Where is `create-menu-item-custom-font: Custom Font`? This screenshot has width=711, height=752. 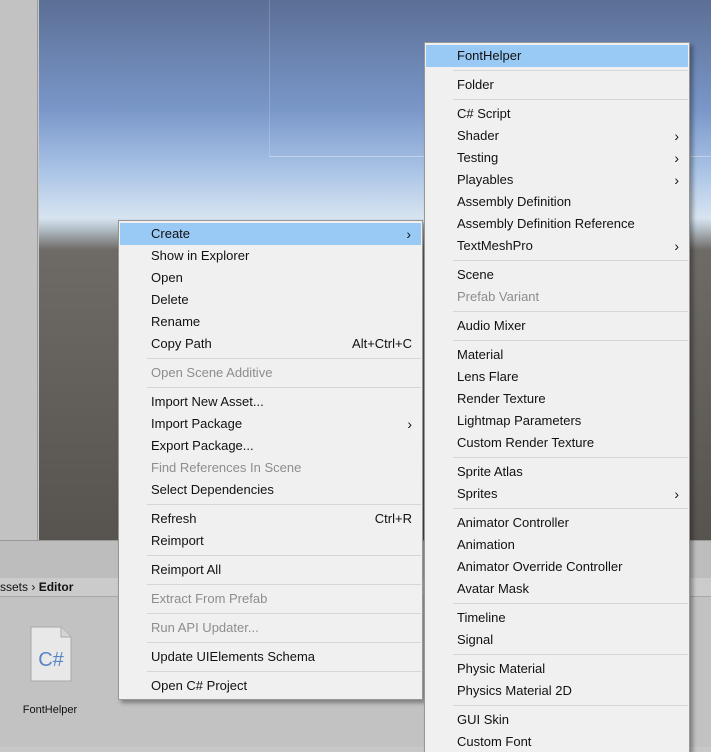
create-menu-item-custom-font: Custom Font is located at coordinates (557, 741).